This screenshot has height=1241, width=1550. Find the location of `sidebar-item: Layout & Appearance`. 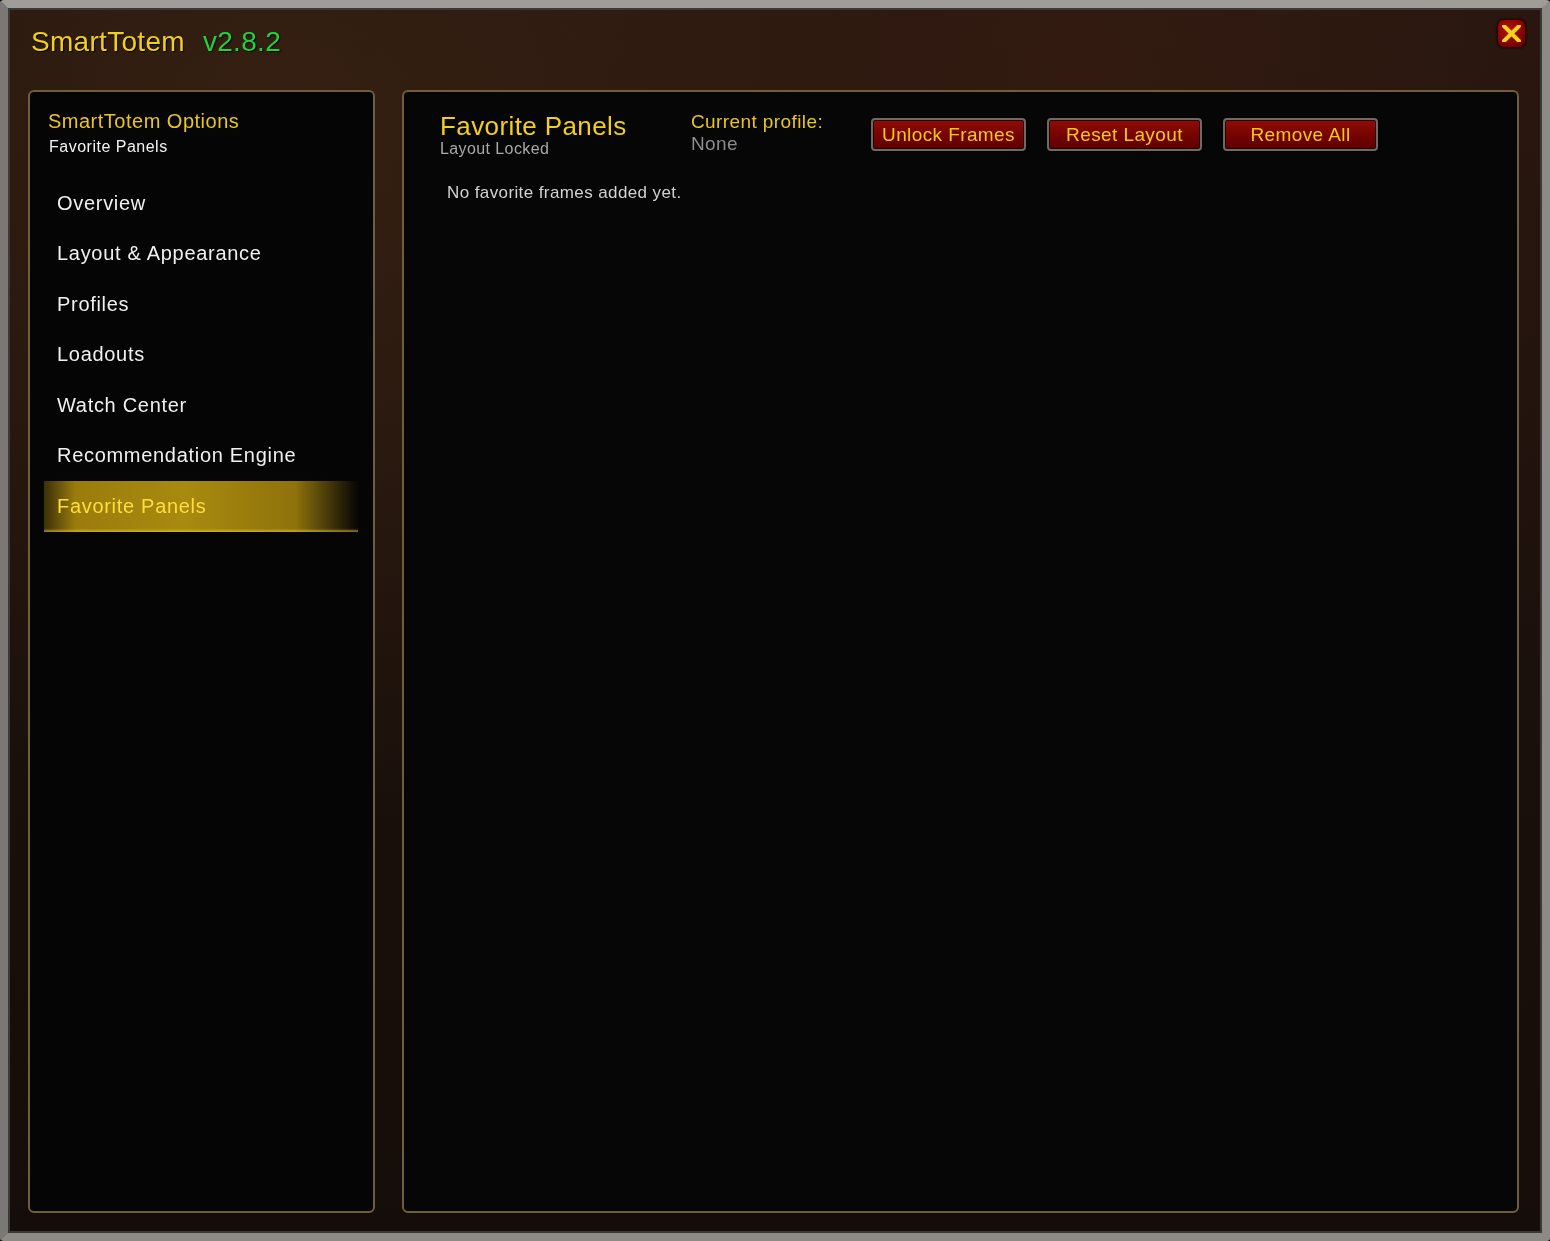

sidebar-item: Layout & Appearance is located at coordinates (201, 253).